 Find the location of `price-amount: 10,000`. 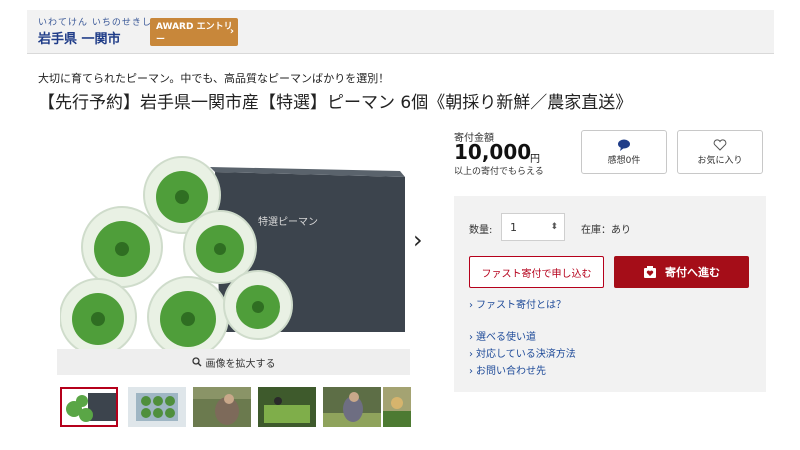

price-amount: 10,000 is located at coordinates (493, 152).